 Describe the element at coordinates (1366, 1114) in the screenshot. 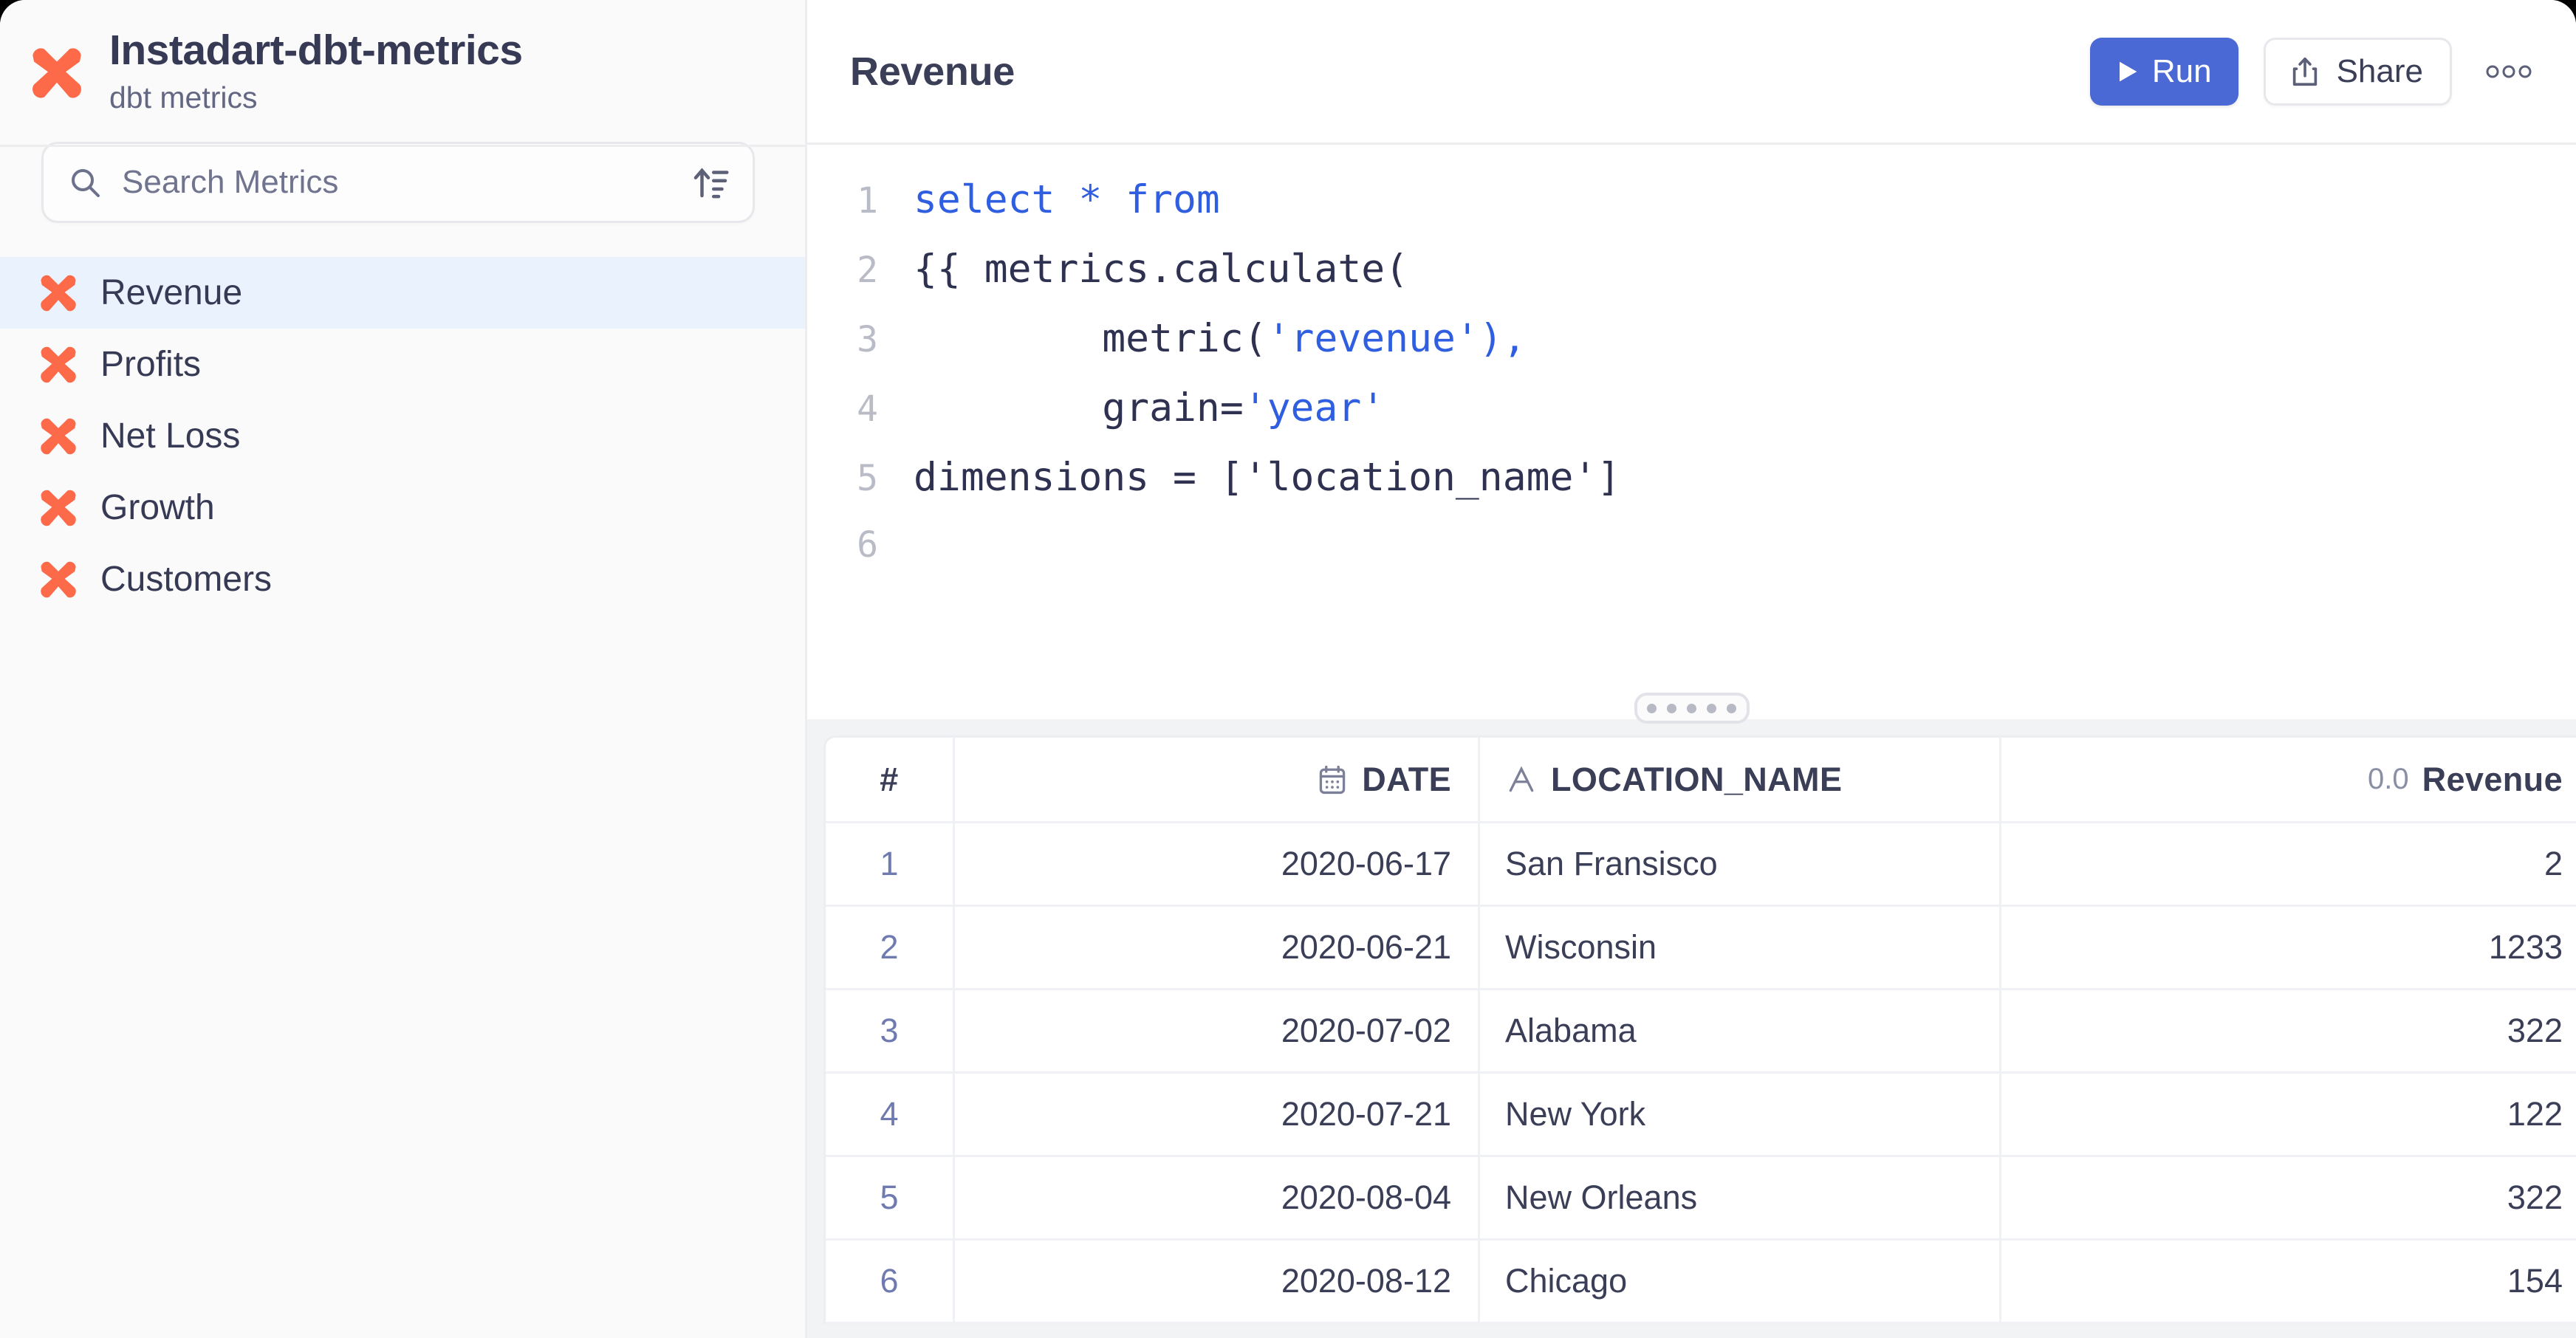

I see `date-value: 2020-07-21` at that location.